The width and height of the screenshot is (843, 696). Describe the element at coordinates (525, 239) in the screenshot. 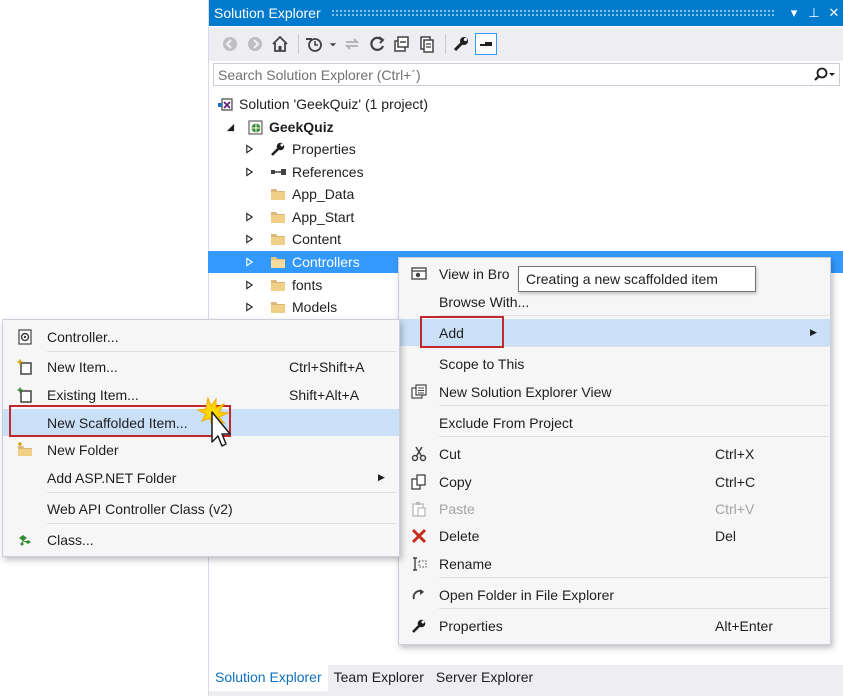

I see `tree-item-content: Content` at that location.